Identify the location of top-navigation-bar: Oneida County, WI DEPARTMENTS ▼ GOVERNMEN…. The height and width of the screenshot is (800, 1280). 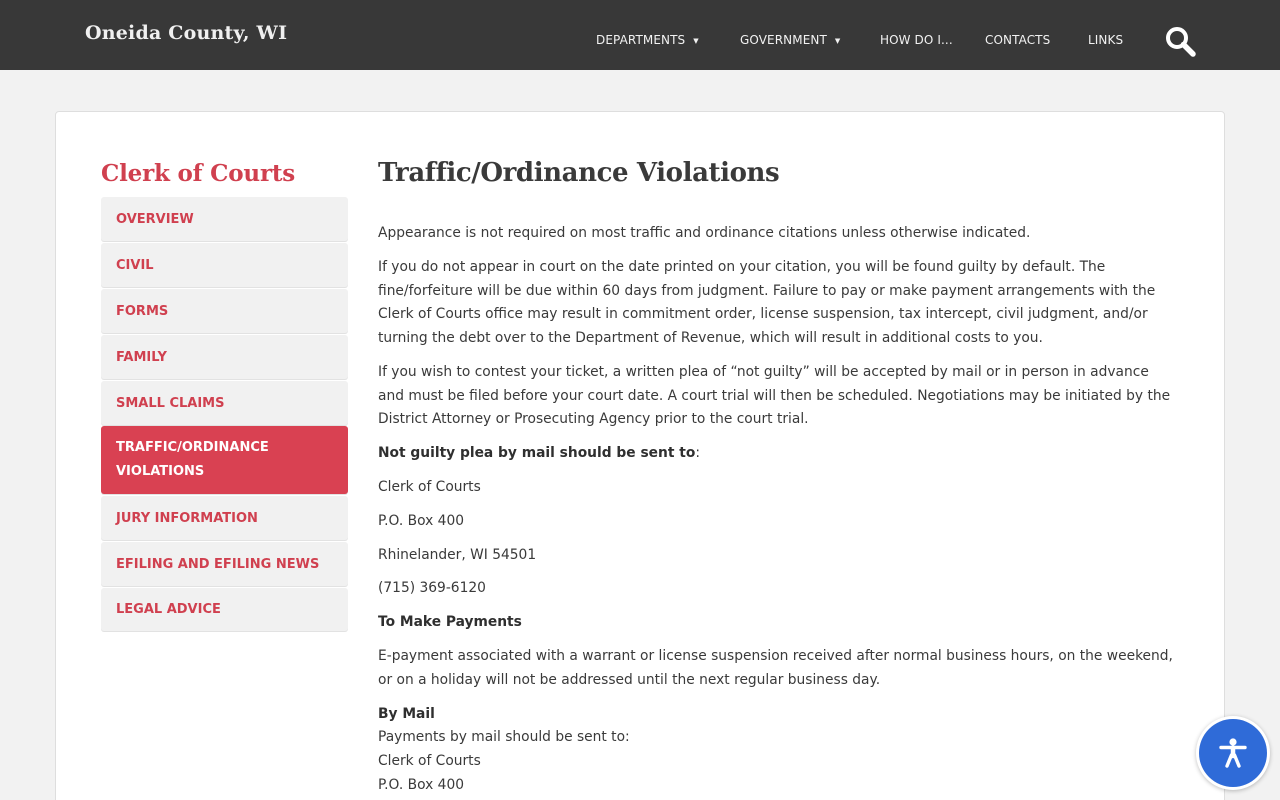
(640, 35).